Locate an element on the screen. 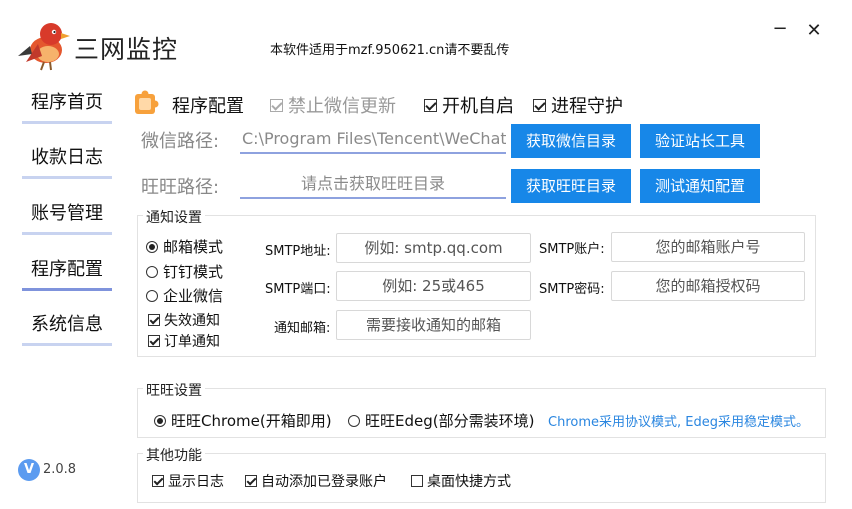  wechat-path-input: C:\Program Files\Tencent\WeChat\ is located at coordinates (373, 139).